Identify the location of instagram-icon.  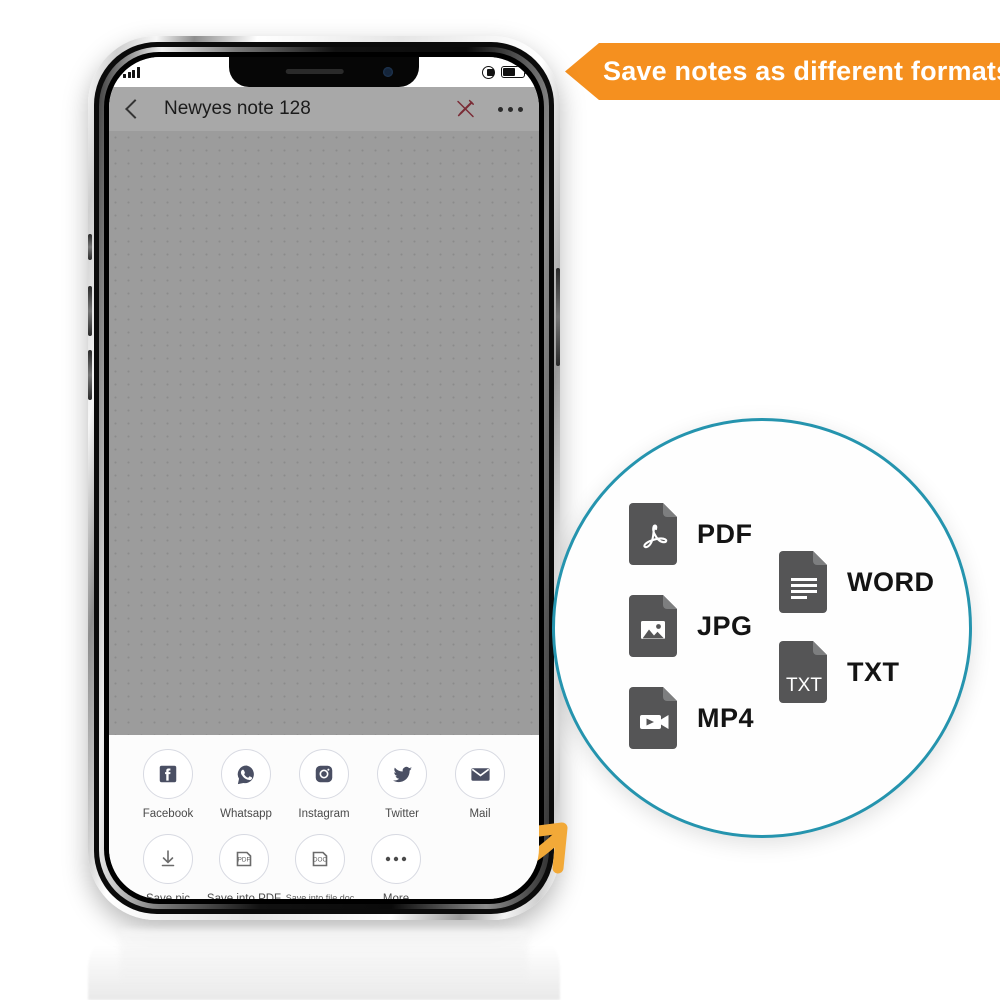
(324, 774).